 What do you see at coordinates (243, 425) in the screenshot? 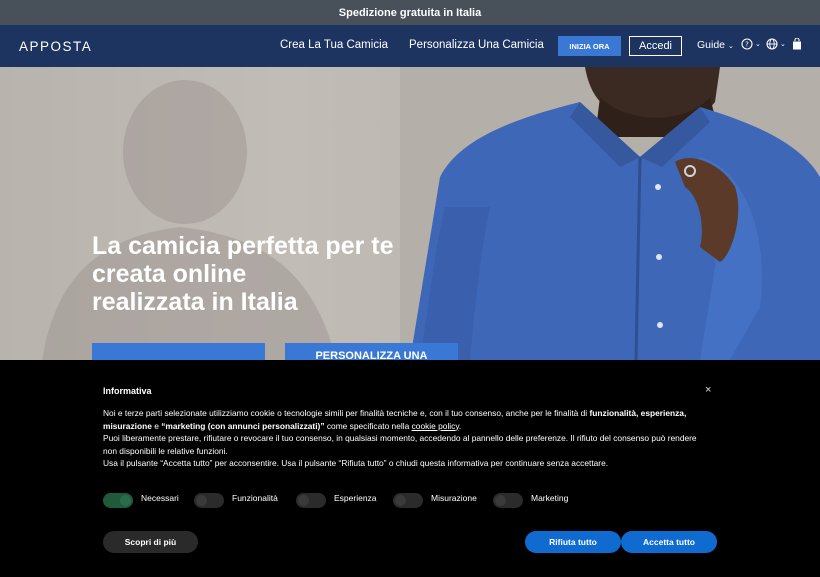
I see `text-bold: “marketing (con annunci personalizzati)”` at bounding box center [243, 425].